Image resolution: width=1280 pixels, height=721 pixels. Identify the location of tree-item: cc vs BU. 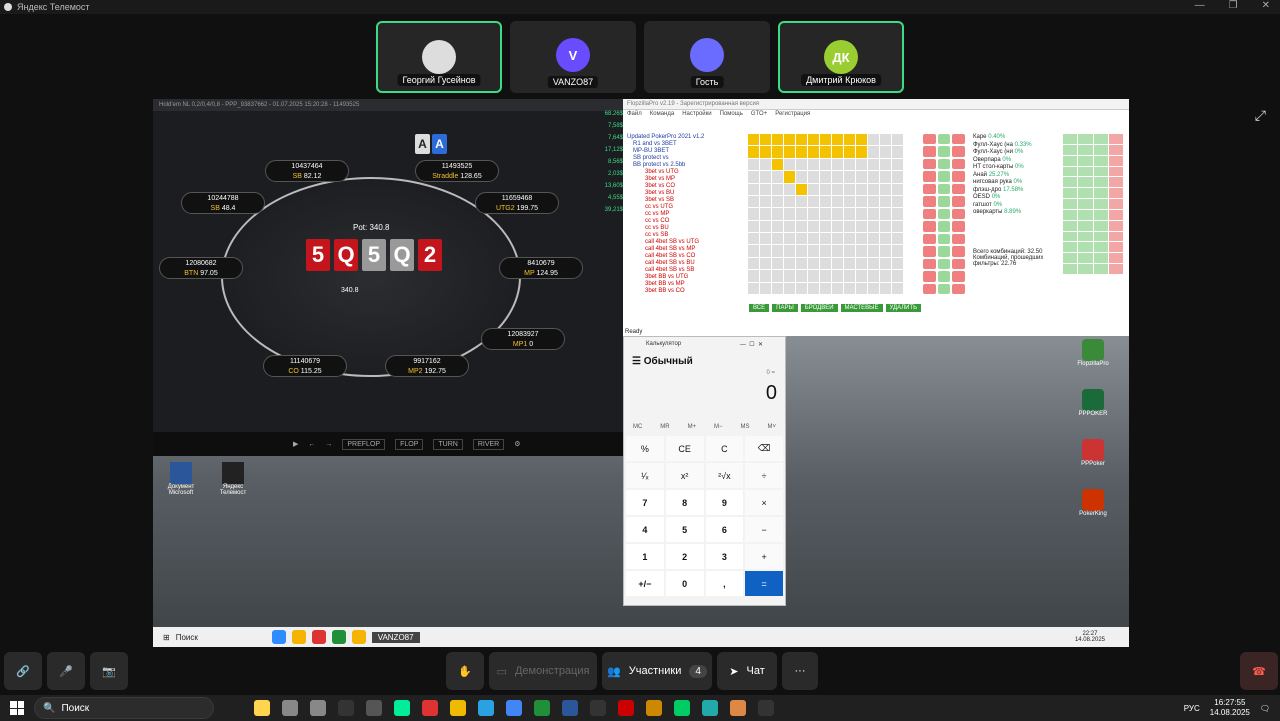
(686, 228).